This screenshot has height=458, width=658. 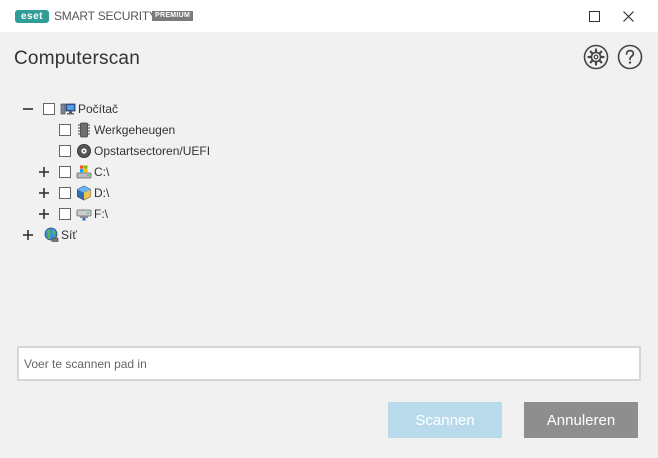 I want to click on settings-button, so click(x=596, y=57).